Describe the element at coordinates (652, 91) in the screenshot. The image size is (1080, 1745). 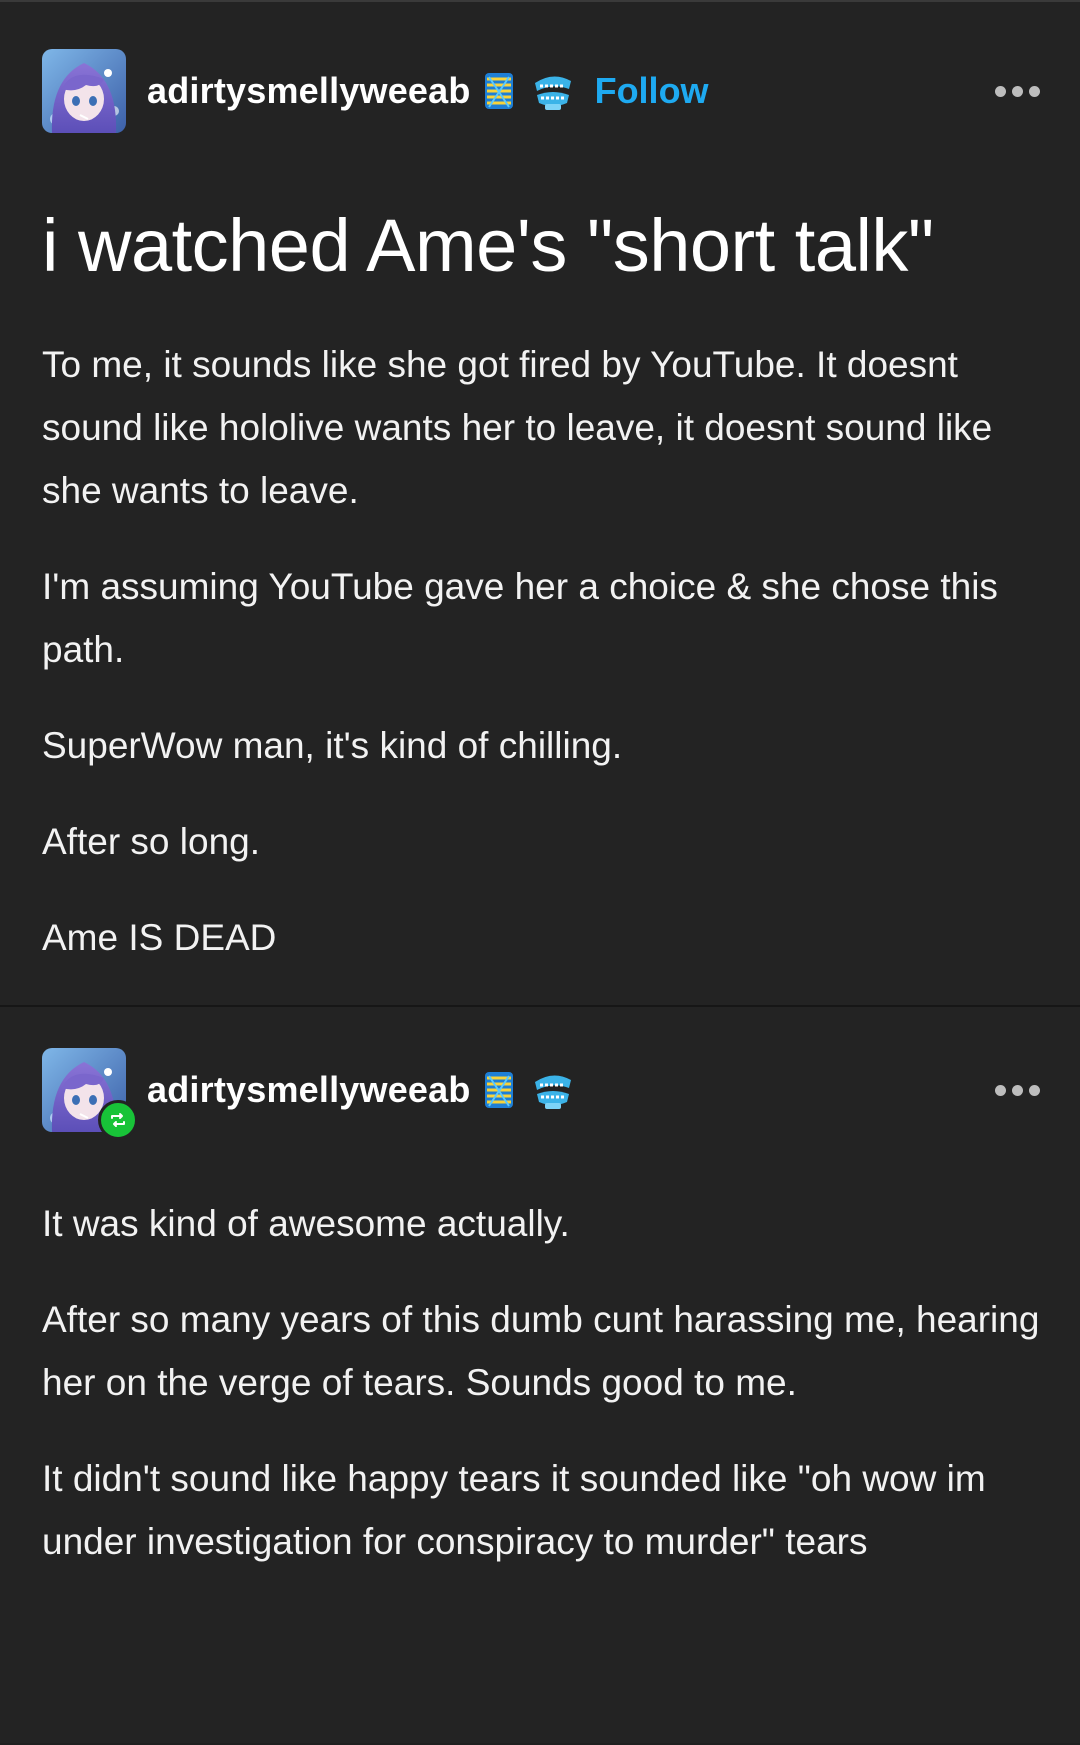
I see `follow-button: Follow` at that location.